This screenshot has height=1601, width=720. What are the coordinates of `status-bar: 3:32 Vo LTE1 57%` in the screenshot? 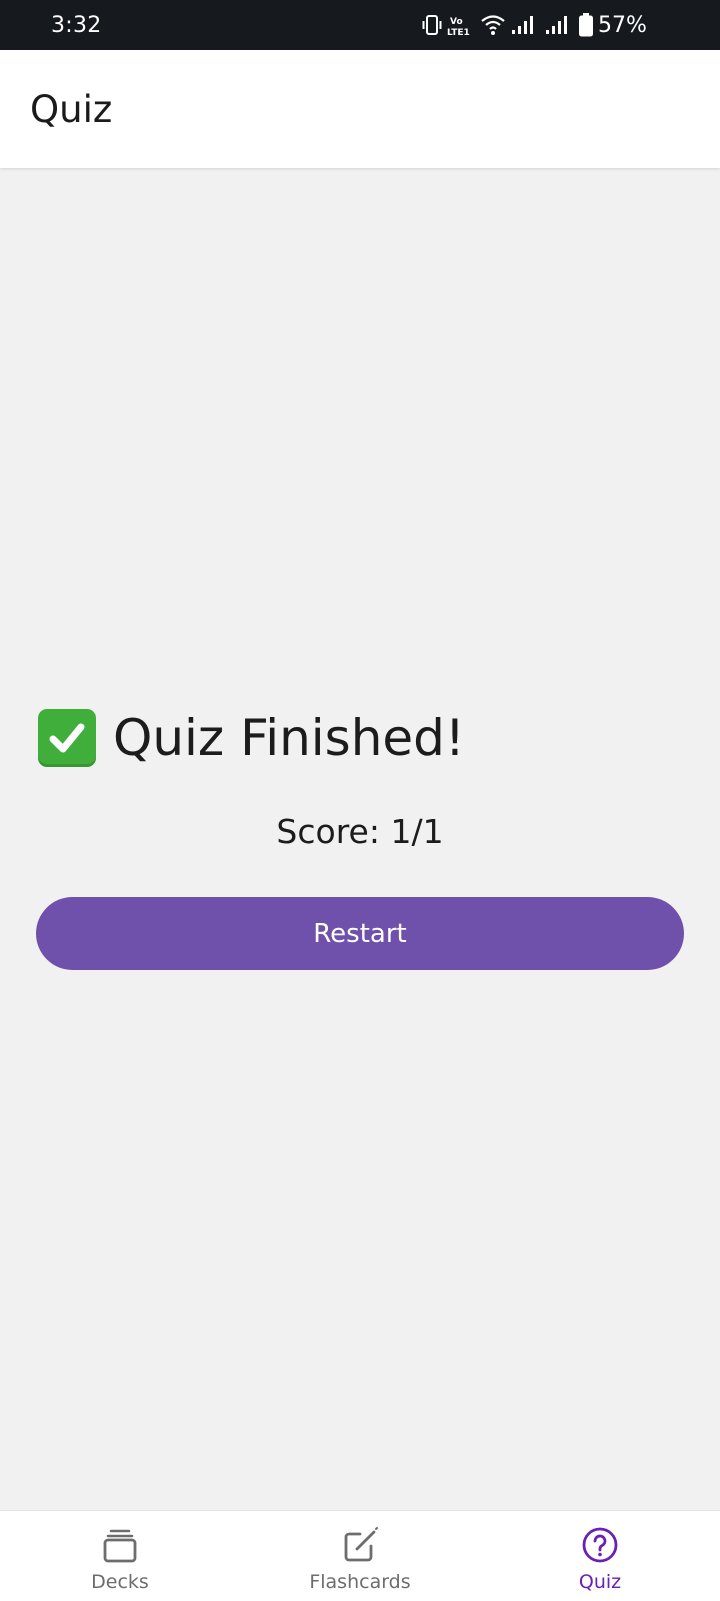 It's located at (360, 25).